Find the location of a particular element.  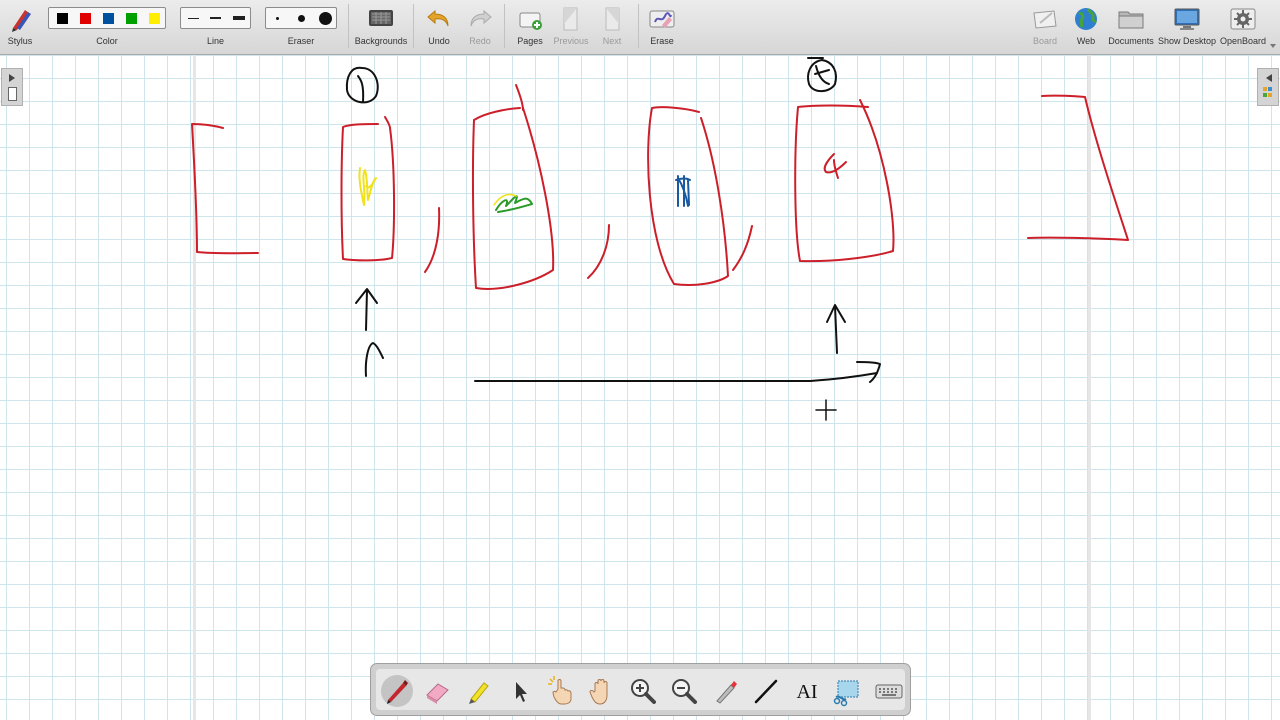

array-box-2-tail-stroke is located at coordinates (519, 97).